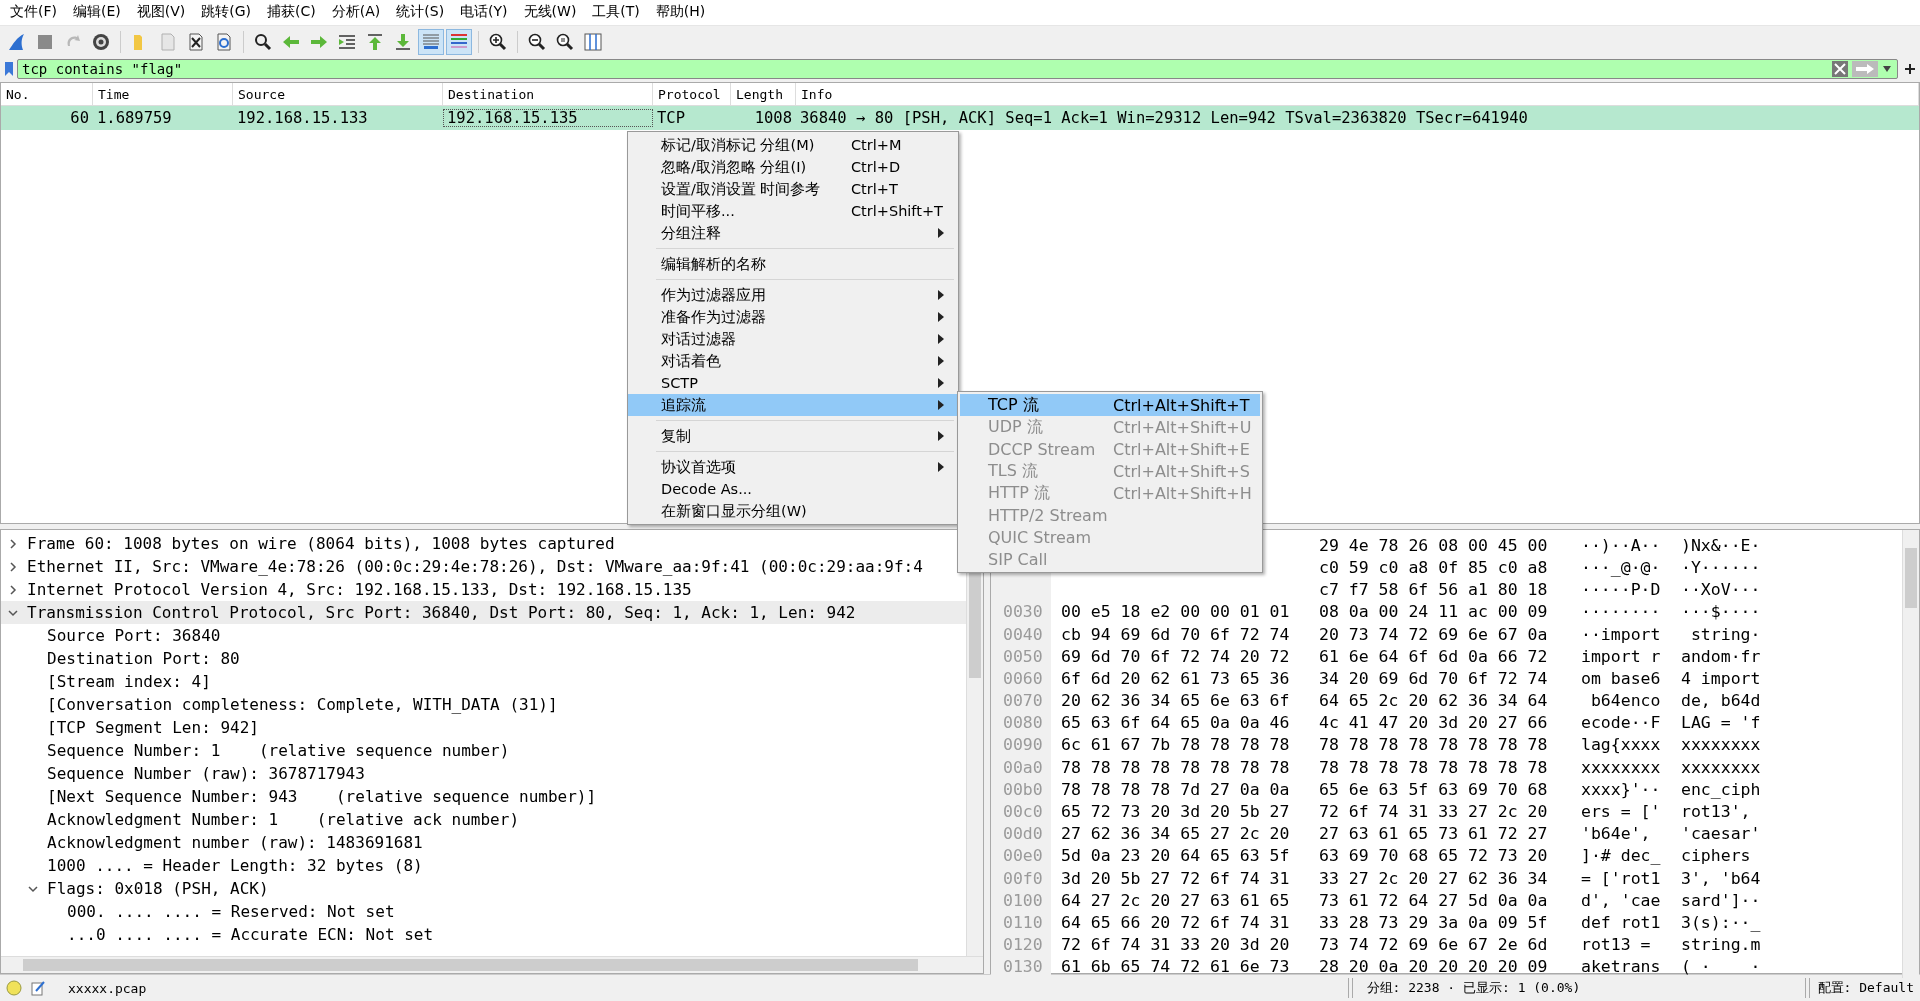  Describe the element at coordinates (692, 94) in the screenshot. I see `column-header: Protocol` at that location.